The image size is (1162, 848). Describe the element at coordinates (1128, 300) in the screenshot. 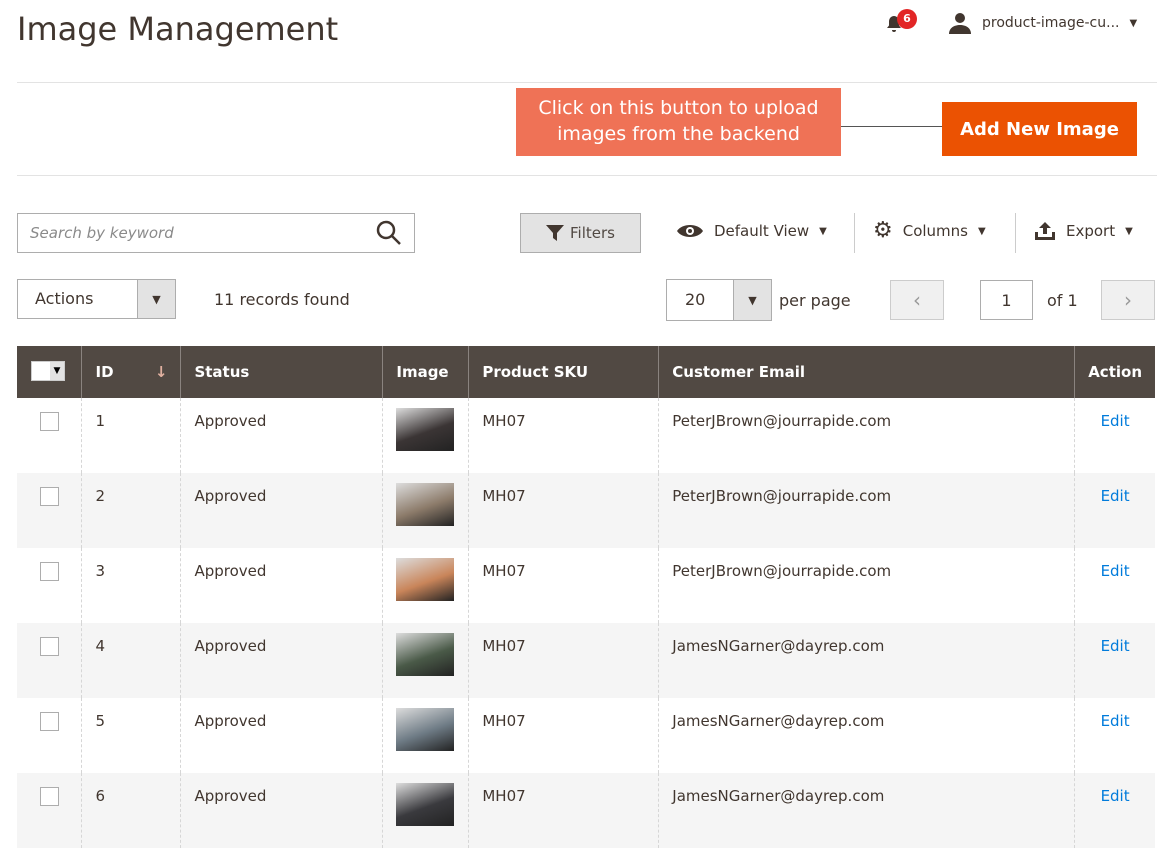

I see `next-page-button: ›` at that location.